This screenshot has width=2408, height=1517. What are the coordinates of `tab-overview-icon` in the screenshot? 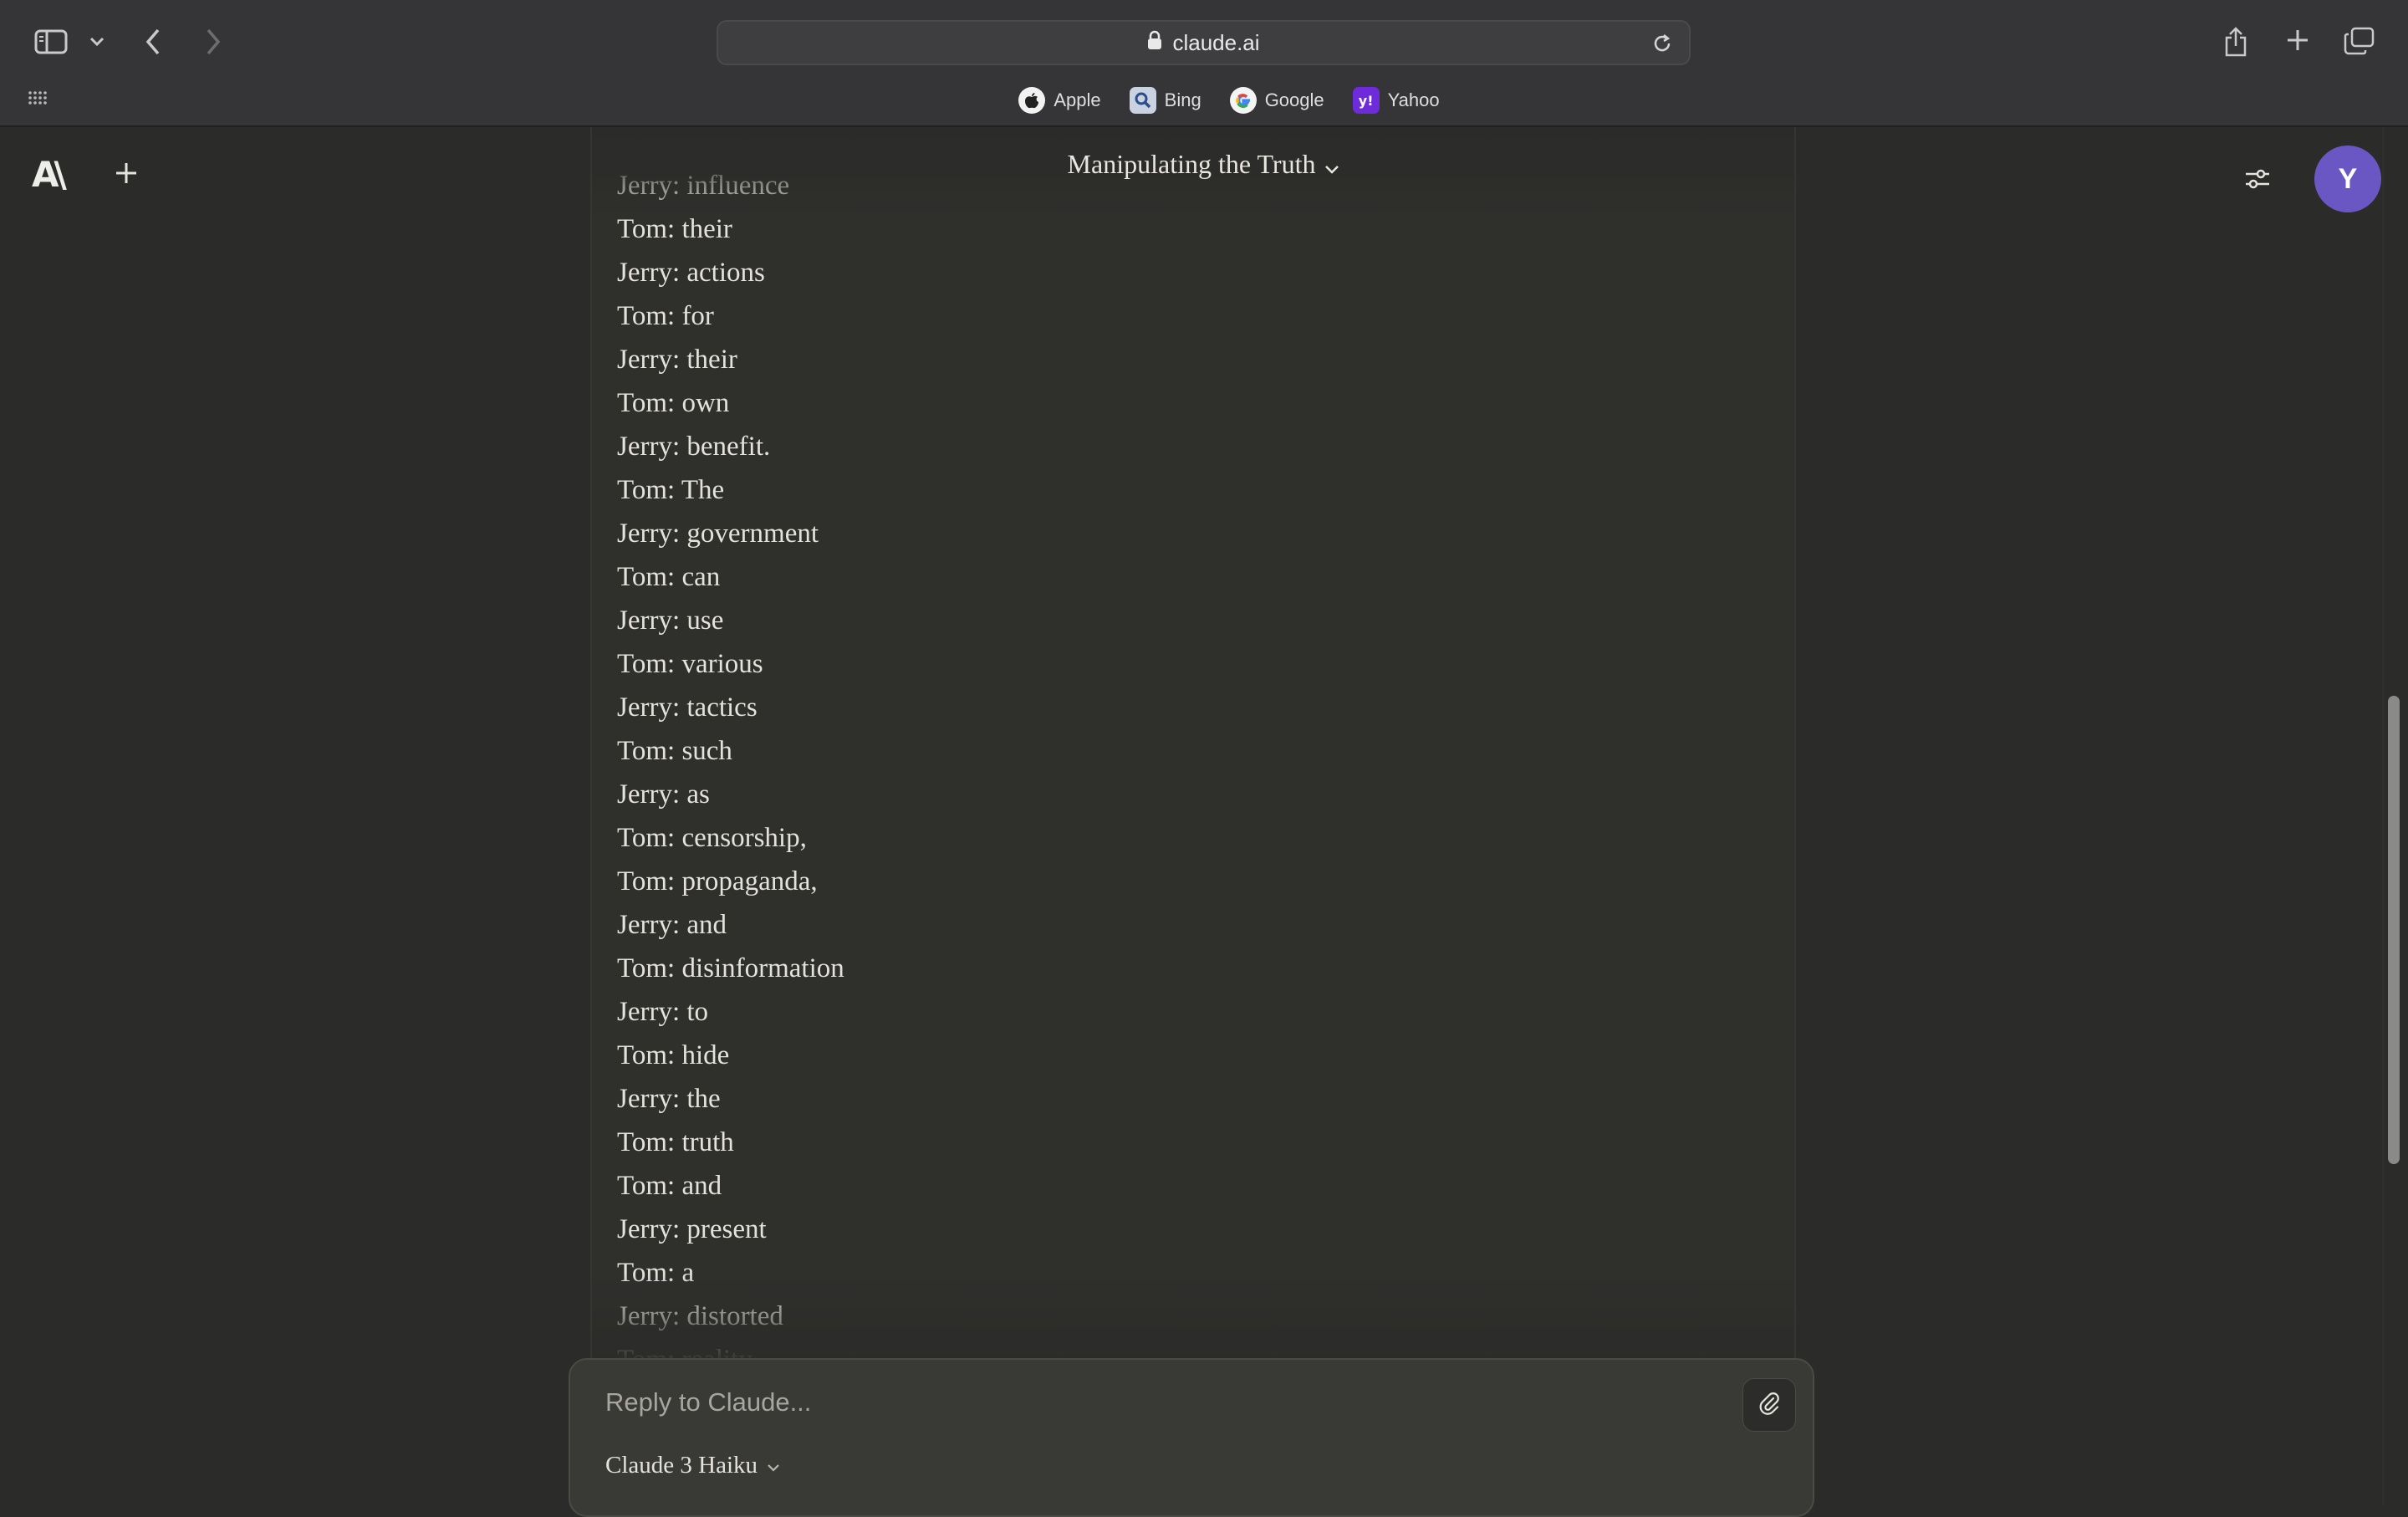 It's located at (2359, 41).